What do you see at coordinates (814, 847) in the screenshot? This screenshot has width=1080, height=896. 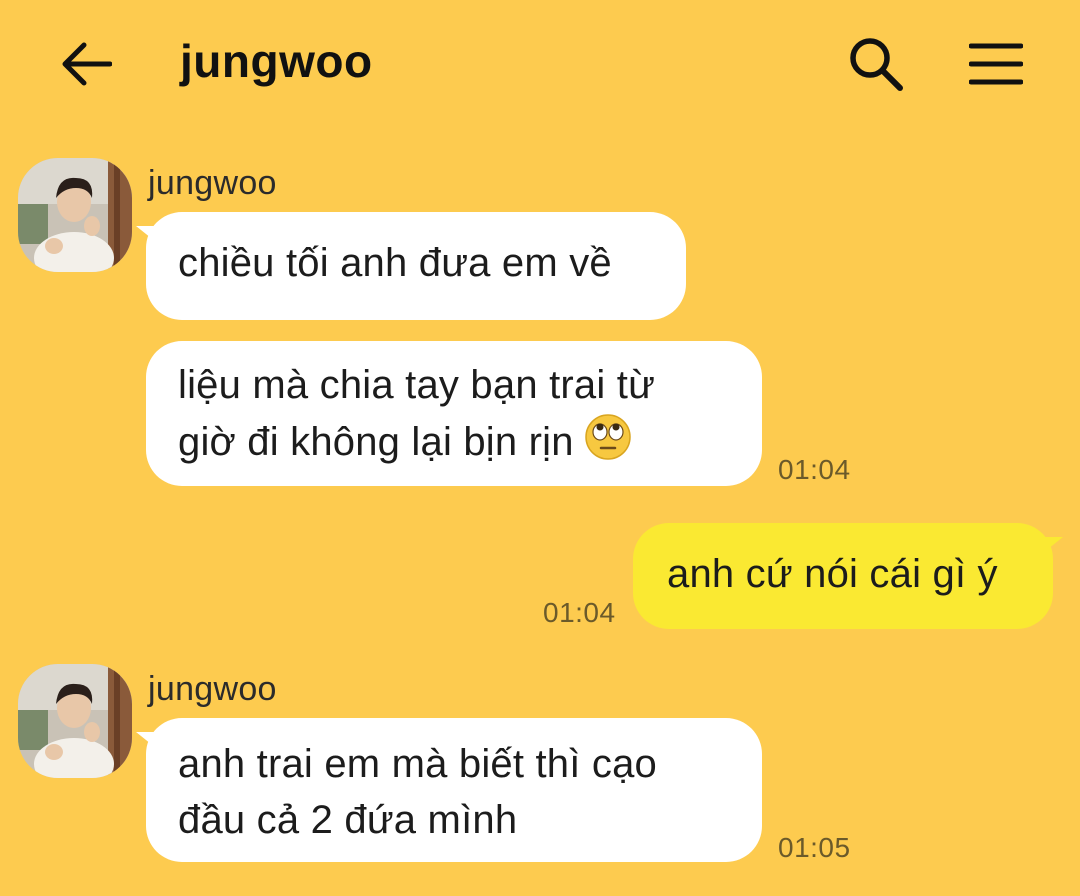 I see `message-timestamp: 01:05` at bounding box center [814, 847].